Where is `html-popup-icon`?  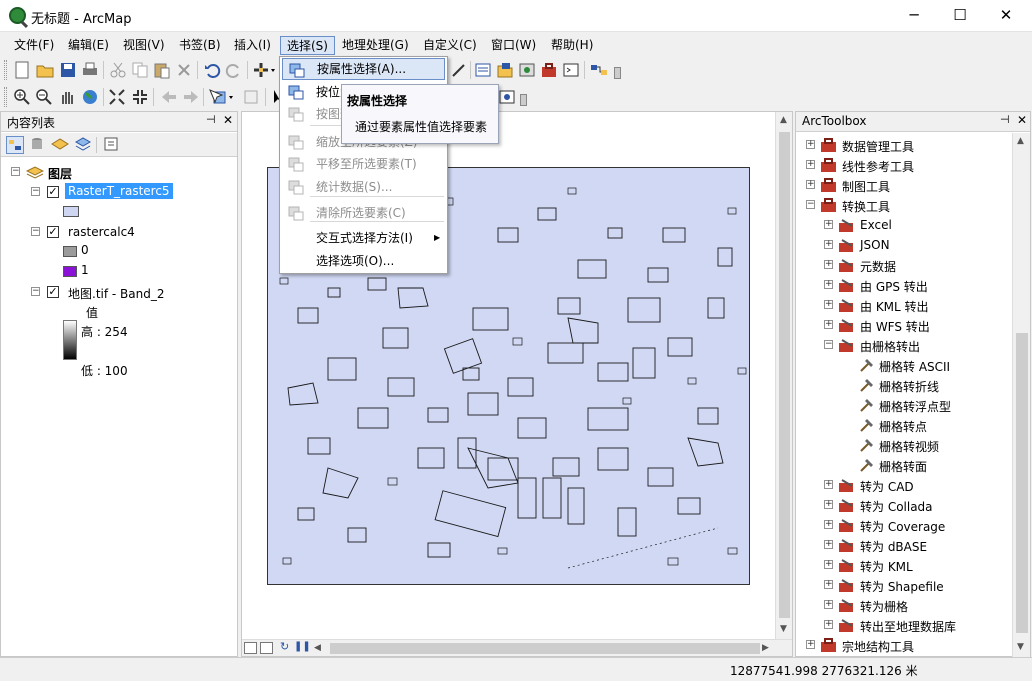
html-popup-icon is located at coordinates (507, 97).